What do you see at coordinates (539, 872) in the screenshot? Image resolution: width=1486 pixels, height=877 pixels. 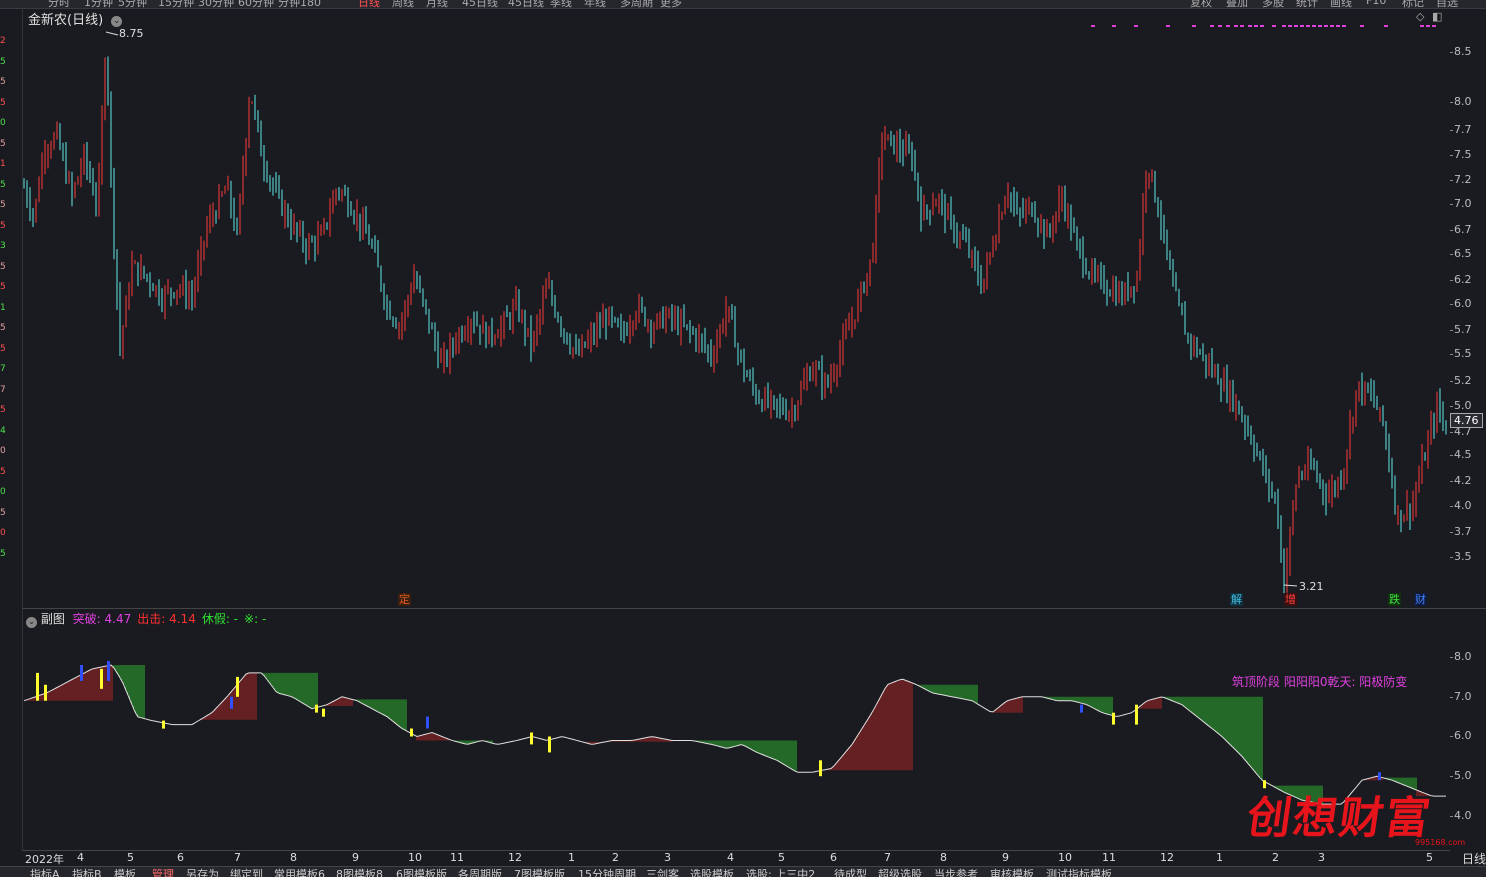 I see `bottom-tab: 7图模板版` at bounding box center [539, 872].